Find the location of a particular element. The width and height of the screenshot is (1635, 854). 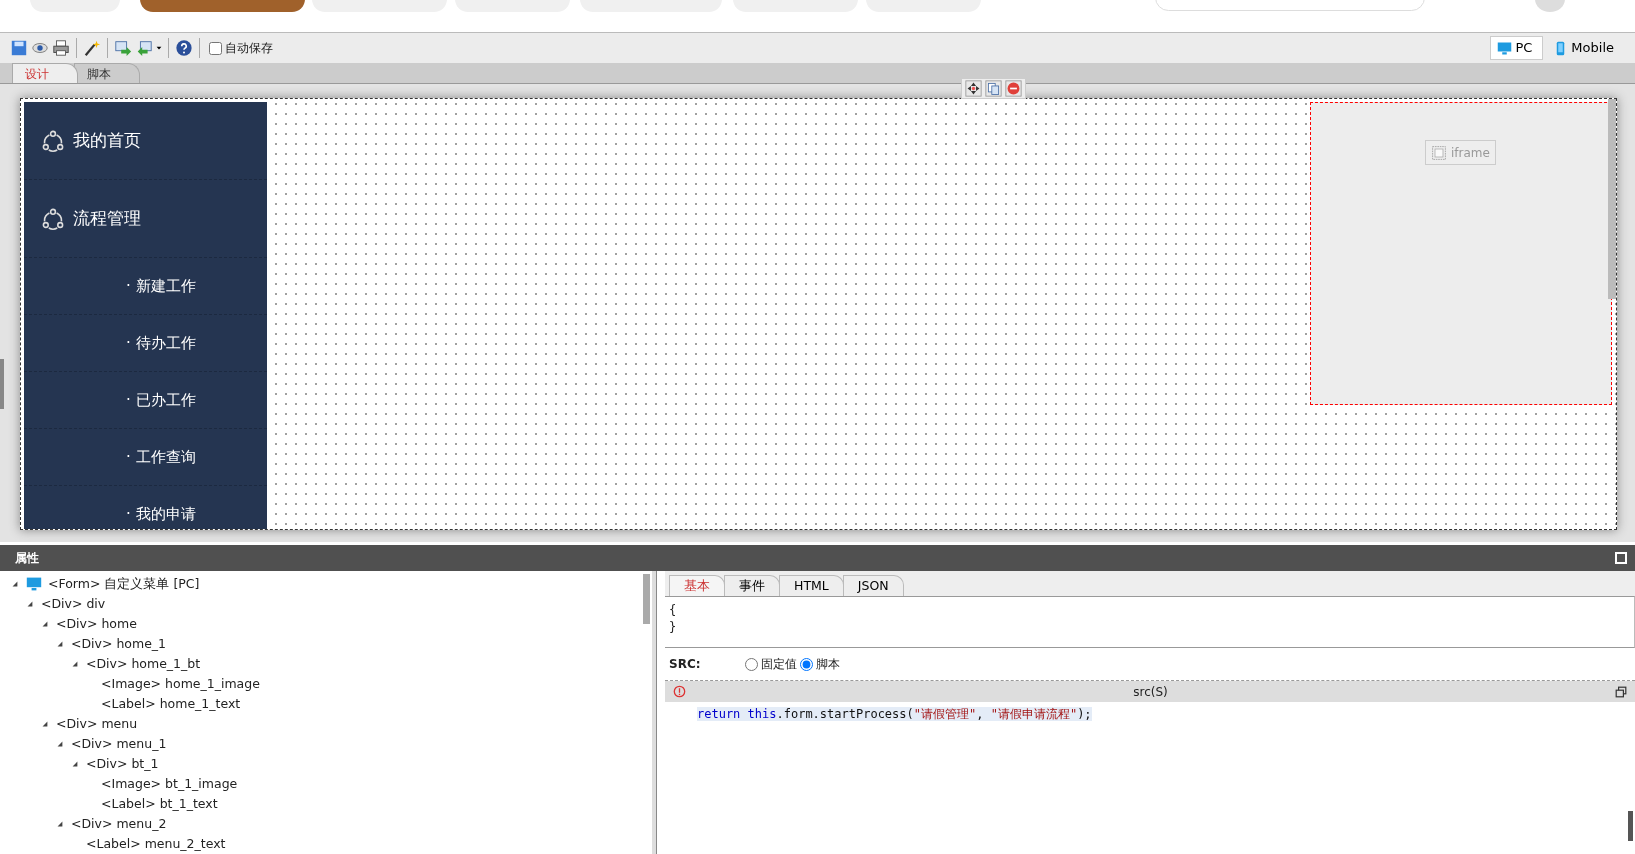

iframe-label: iframe is located at coordinates (1460, 152).